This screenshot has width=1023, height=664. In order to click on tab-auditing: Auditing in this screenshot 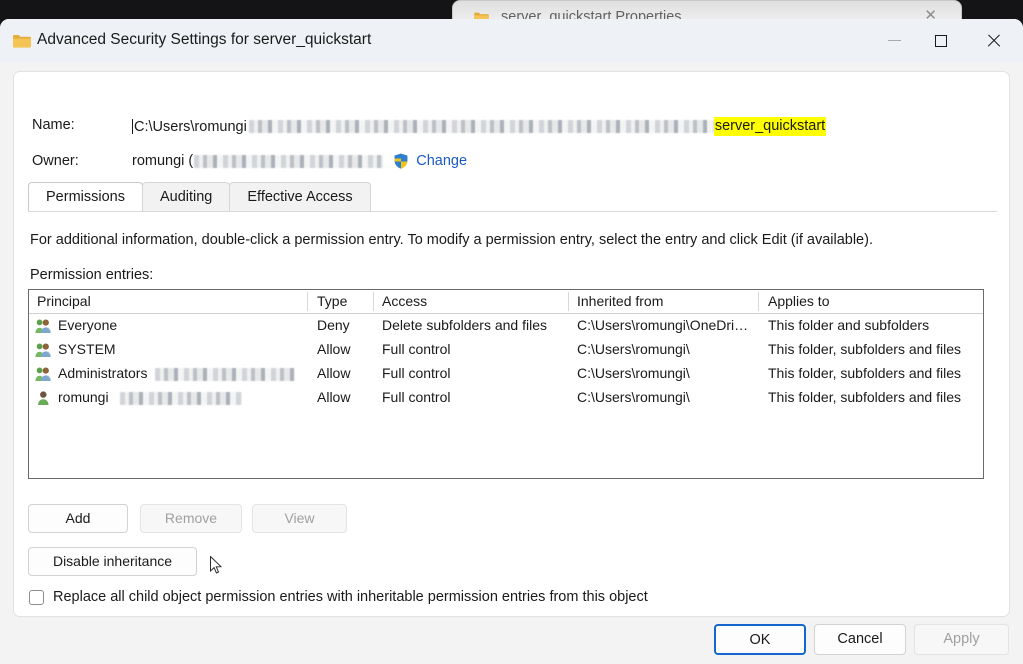, I will do `click(186, 196)`.